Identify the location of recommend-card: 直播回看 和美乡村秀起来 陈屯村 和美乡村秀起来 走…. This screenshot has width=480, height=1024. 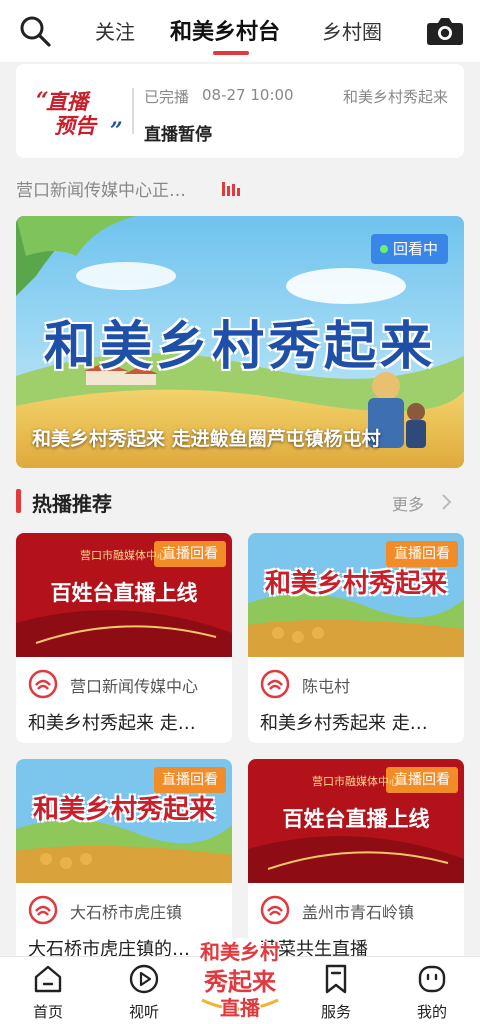
(356, 638).